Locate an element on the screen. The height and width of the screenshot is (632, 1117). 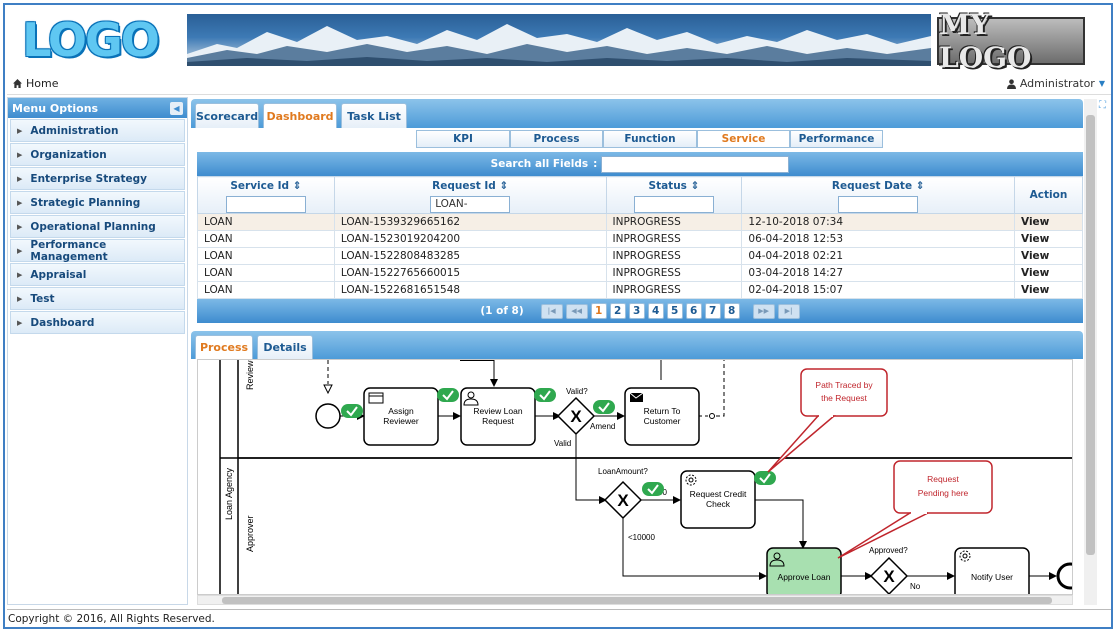
subtab-performance: Performance is located at coordinates (836, 139).